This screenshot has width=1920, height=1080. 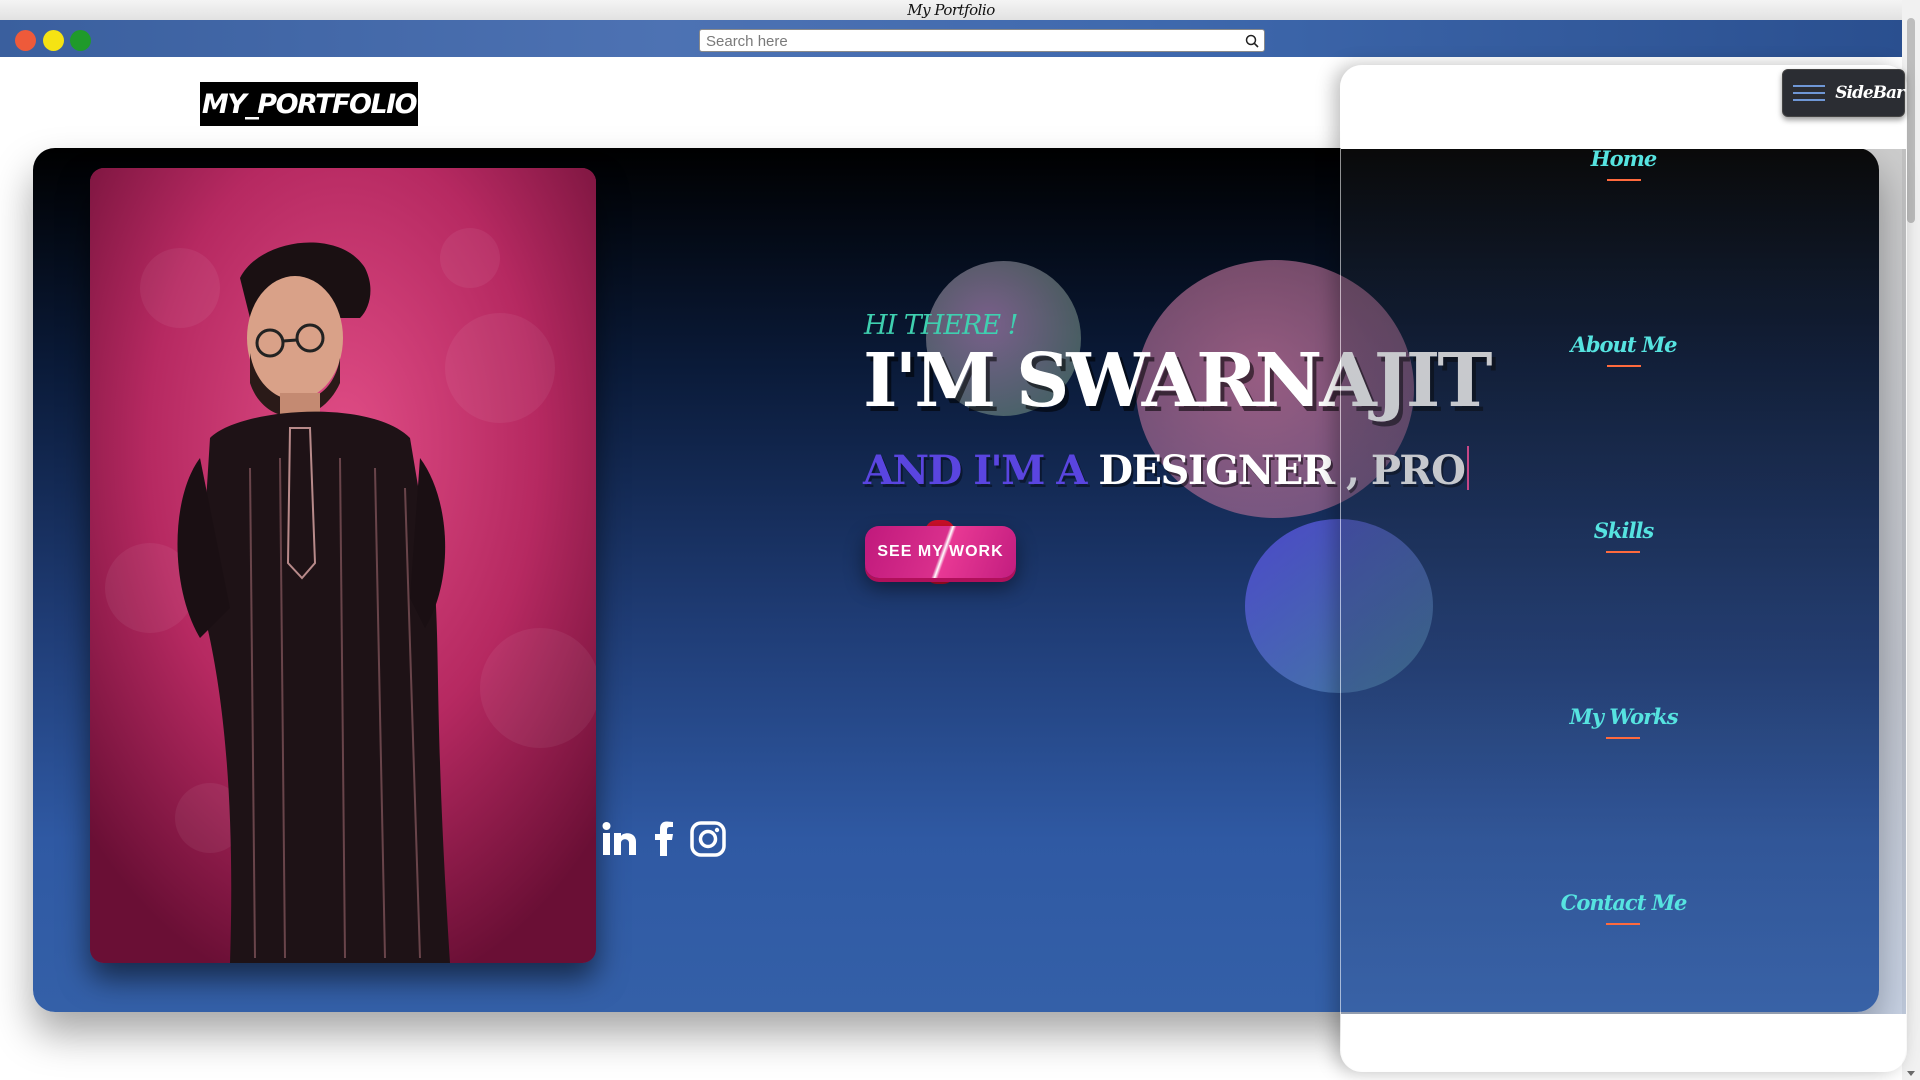 I want to click on window-titlebar: My Portfolio, so click(x=951, y=10).